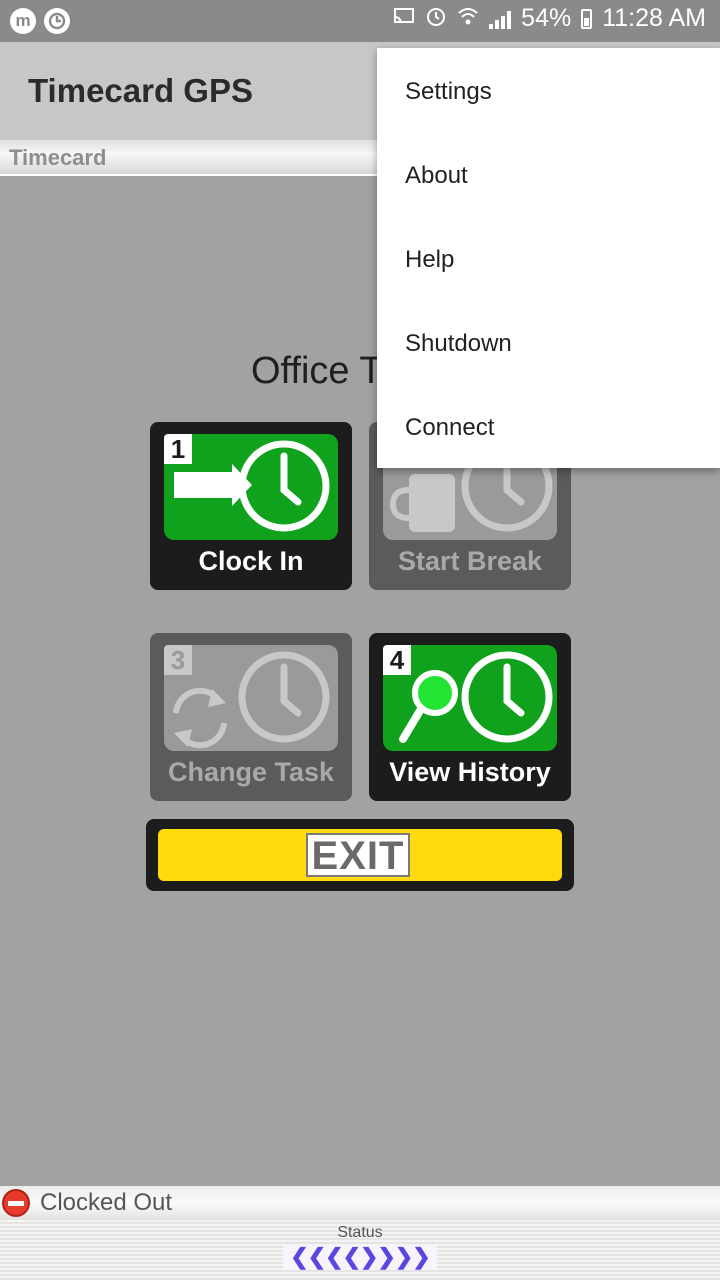 Image resolution: width=720 pixels, height=1280 pixels. What do you see at coordinates (178, 660) in the screenshot?
I see `tile-number: 3` at bounding box center [178, 660].